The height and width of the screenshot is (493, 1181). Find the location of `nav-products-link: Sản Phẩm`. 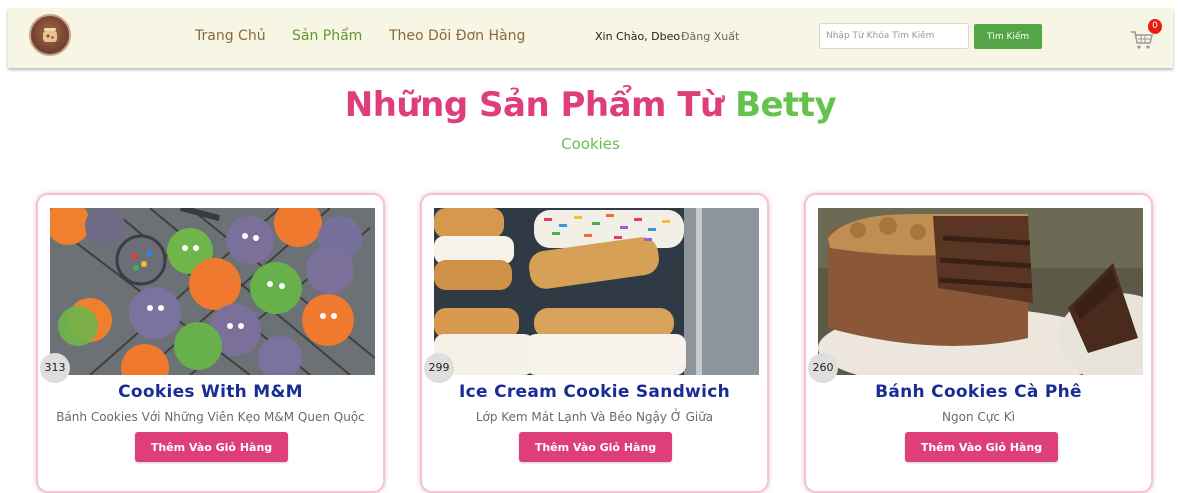

nav-products-link: Sản Phẩm is located at coordinates (327, 36).